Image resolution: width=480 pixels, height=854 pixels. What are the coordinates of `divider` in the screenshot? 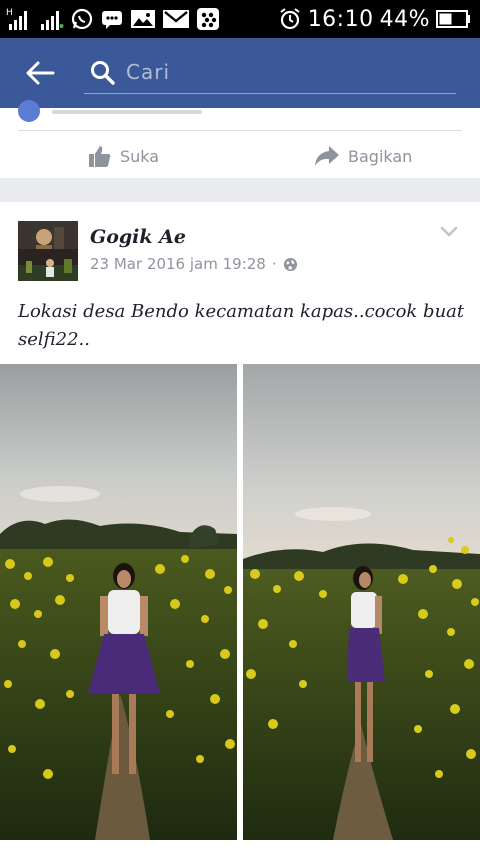 It's located at (240, 130).